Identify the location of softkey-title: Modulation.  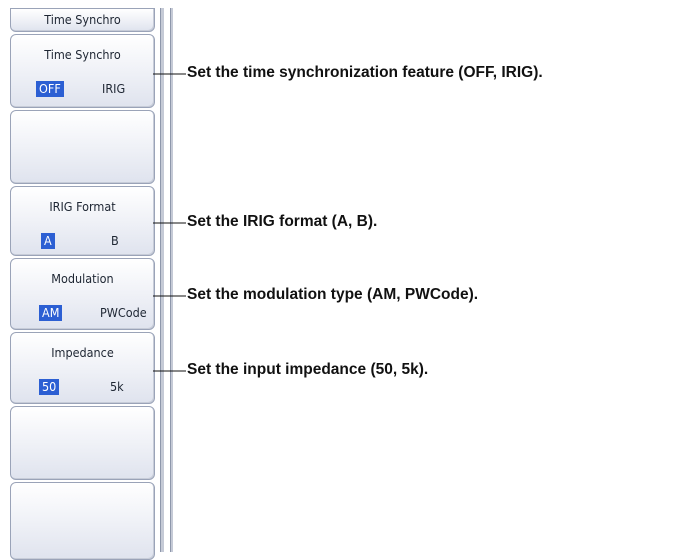
(82, 278).